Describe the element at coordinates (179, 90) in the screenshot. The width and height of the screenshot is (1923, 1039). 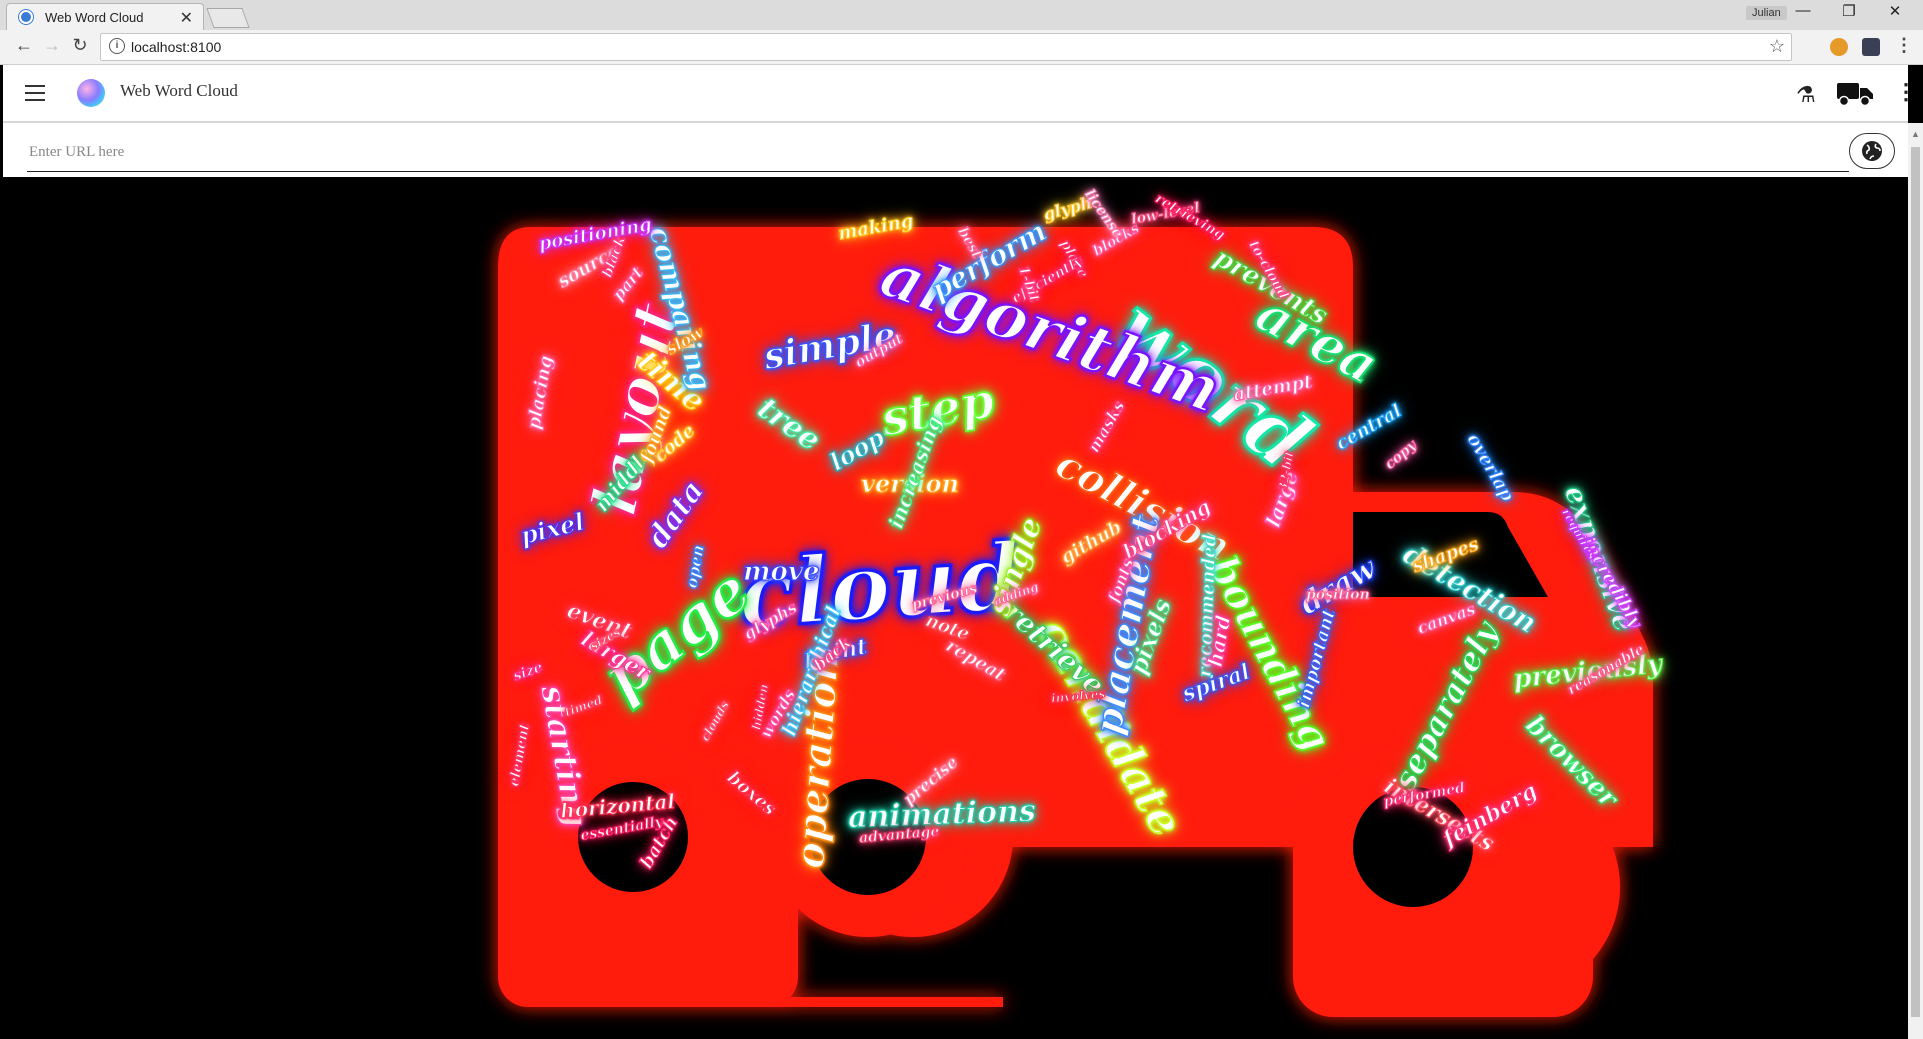
I see `app-title: Web Word Cloud` at that location.